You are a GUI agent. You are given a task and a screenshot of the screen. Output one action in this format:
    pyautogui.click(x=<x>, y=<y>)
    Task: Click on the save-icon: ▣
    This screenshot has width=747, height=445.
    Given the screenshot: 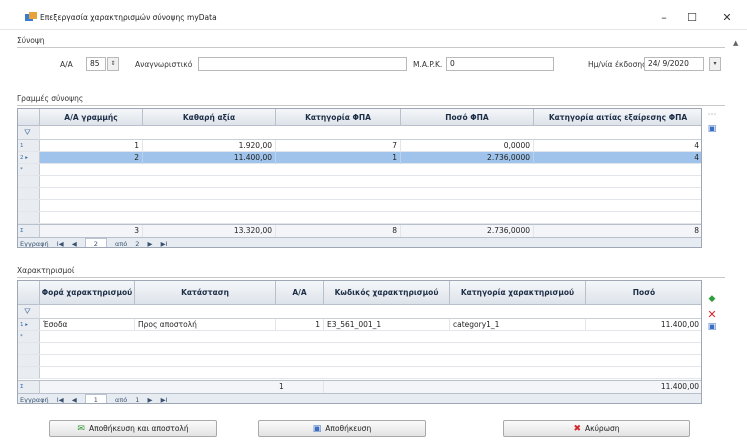 What is the action you would take?
    pyautogui.click(x=712, y=327)
    